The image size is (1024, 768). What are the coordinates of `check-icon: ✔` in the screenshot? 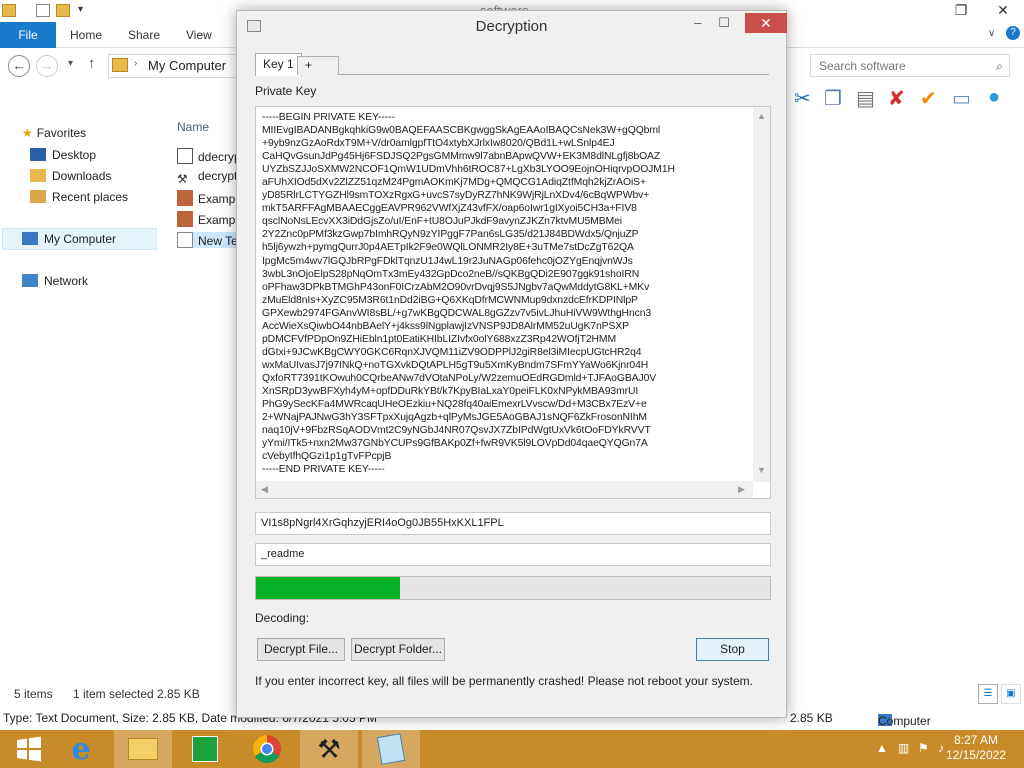 It's located at (928, 98).